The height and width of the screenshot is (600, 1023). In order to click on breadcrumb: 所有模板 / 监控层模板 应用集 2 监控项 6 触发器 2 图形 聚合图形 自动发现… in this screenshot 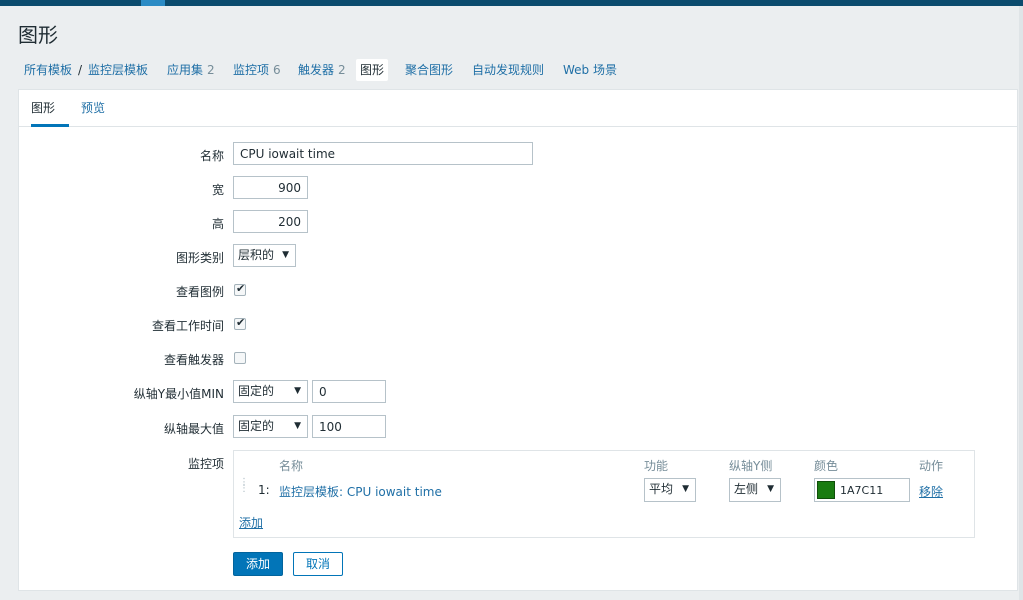, I will do `click(511, 70)`.